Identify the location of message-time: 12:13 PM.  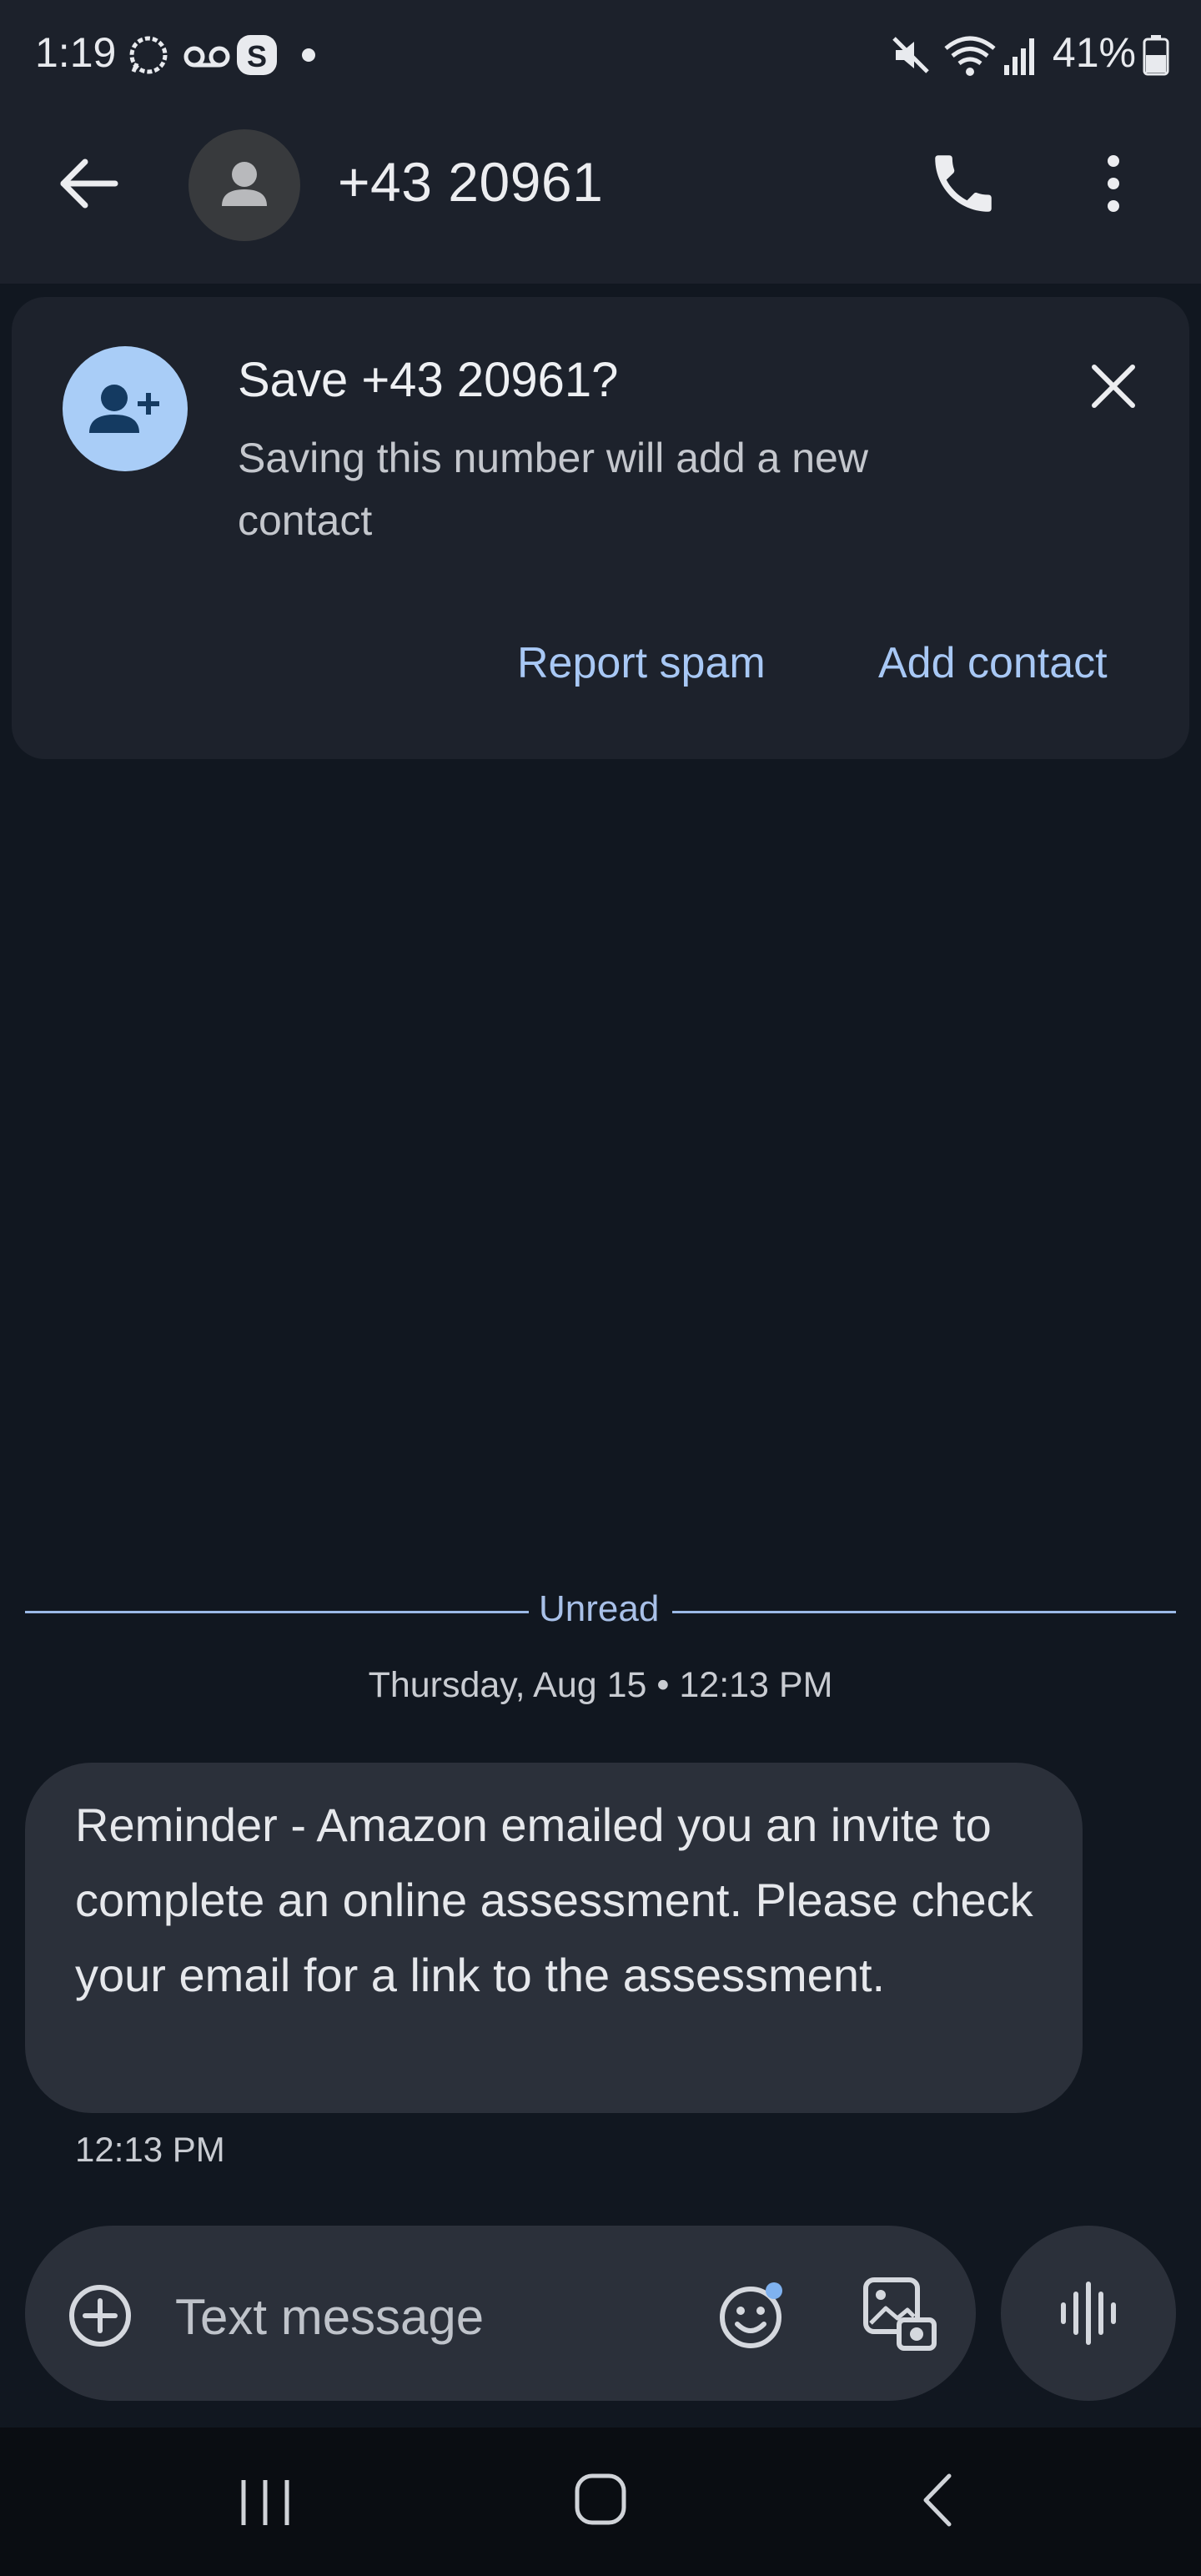
(150, 2149).